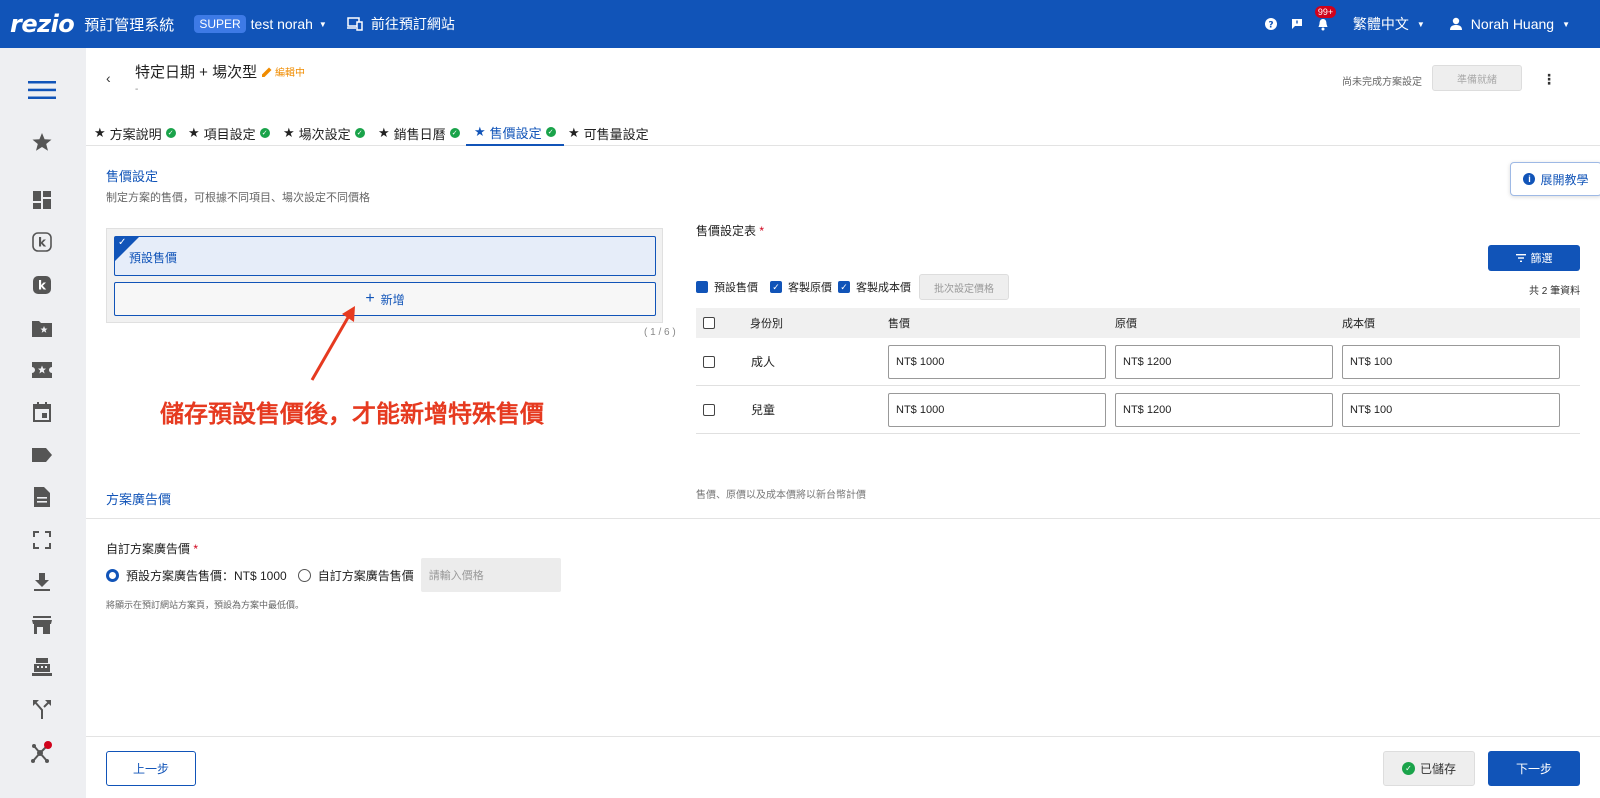 This screenshot has height=798, width=1600. I want to click on annotation-arrow-icon, so click(332, 343).